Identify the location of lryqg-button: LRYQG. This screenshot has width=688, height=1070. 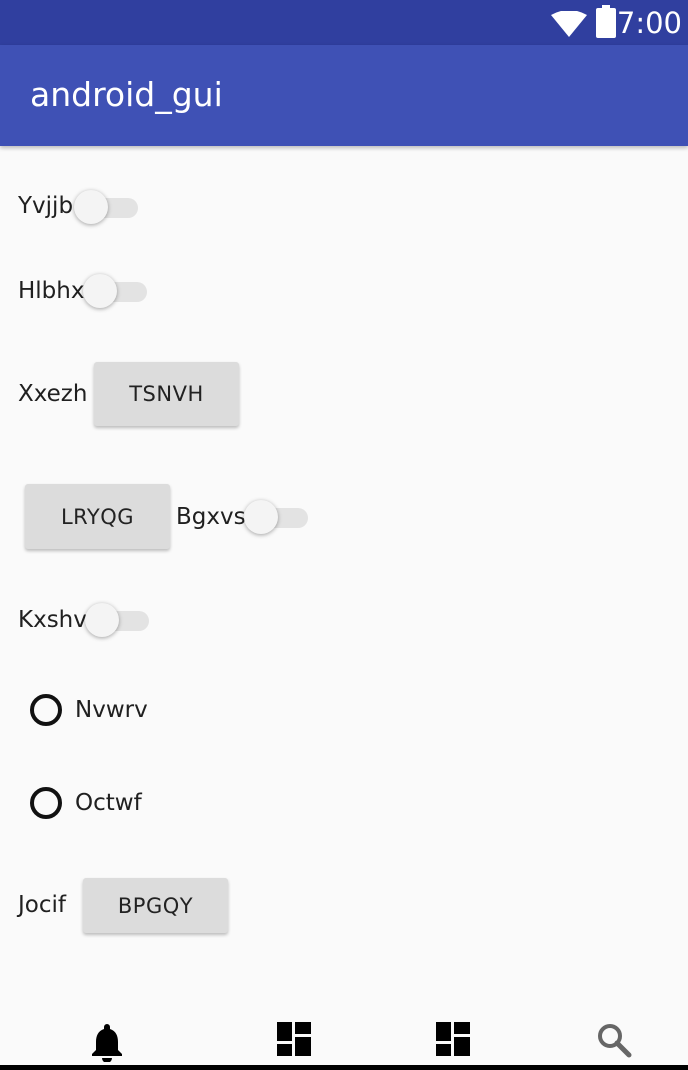
(97, 516).